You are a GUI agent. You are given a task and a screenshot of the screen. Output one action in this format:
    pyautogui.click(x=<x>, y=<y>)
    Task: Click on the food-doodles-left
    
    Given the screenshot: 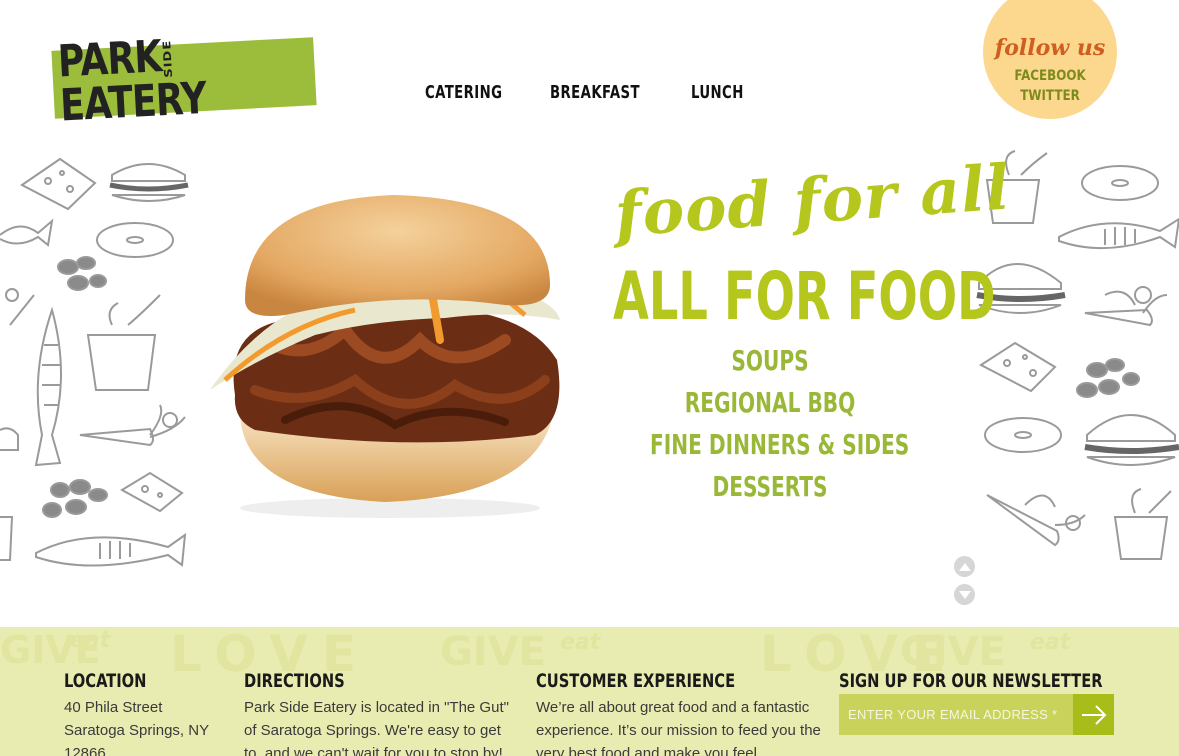 What is the action you would take?
    pyautogui.click(x=94, y=362)
    